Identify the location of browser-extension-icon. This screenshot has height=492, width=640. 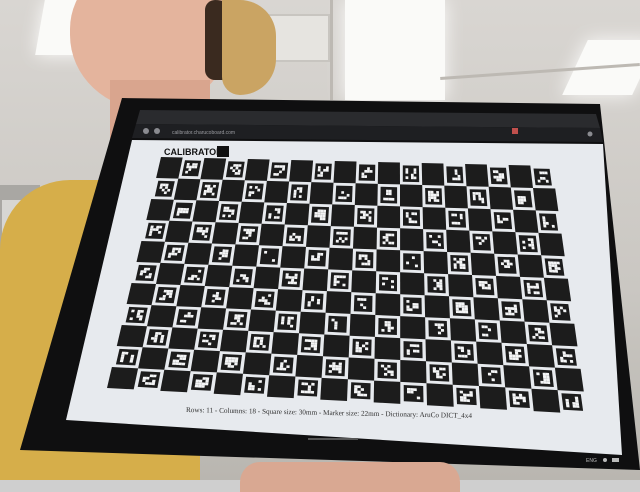
(515, 131).